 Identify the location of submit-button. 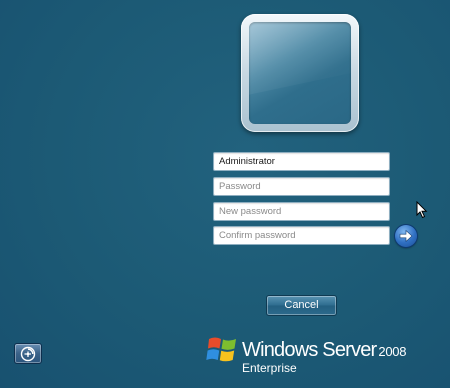
(406, 236).